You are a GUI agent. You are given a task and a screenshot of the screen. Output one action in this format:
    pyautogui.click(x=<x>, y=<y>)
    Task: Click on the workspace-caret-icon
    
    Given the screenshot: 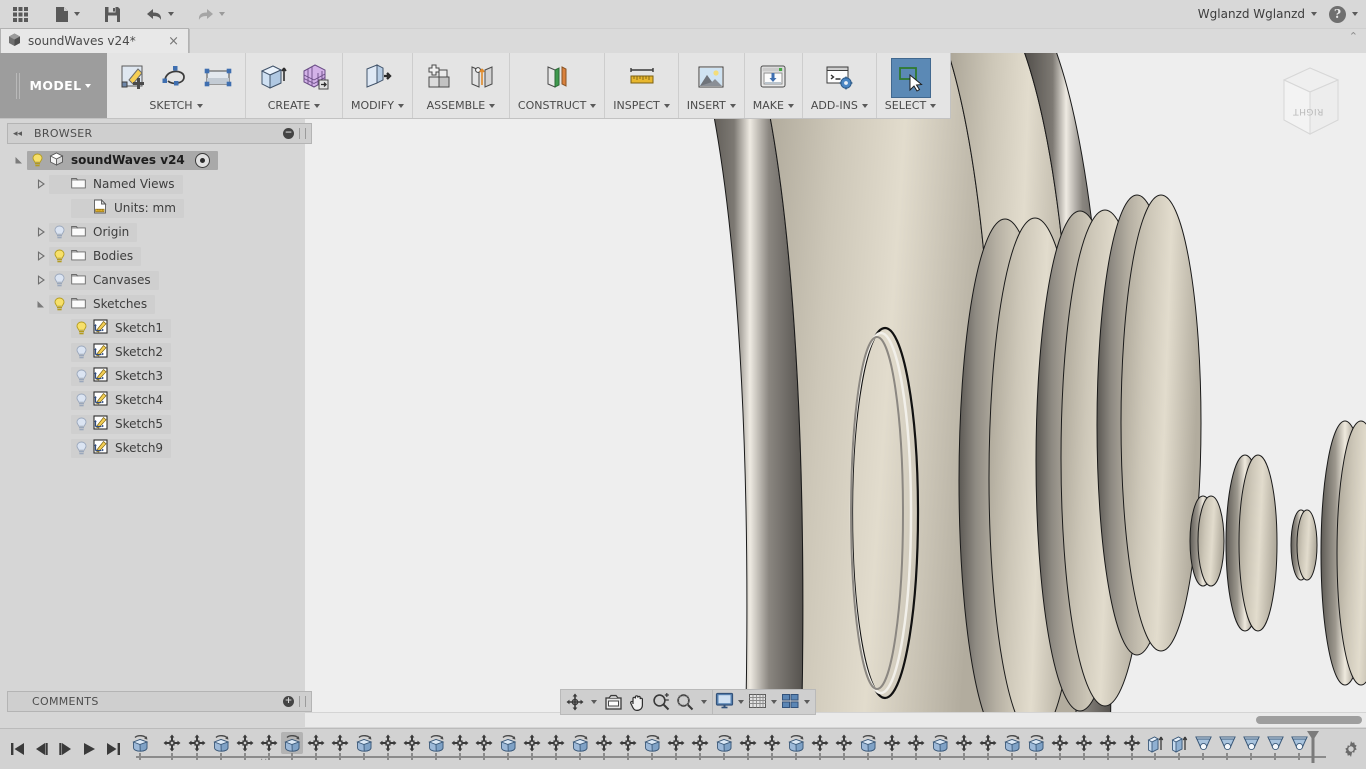 What is the action you would take?
    pyautogui.click(x=88, y=85)
    